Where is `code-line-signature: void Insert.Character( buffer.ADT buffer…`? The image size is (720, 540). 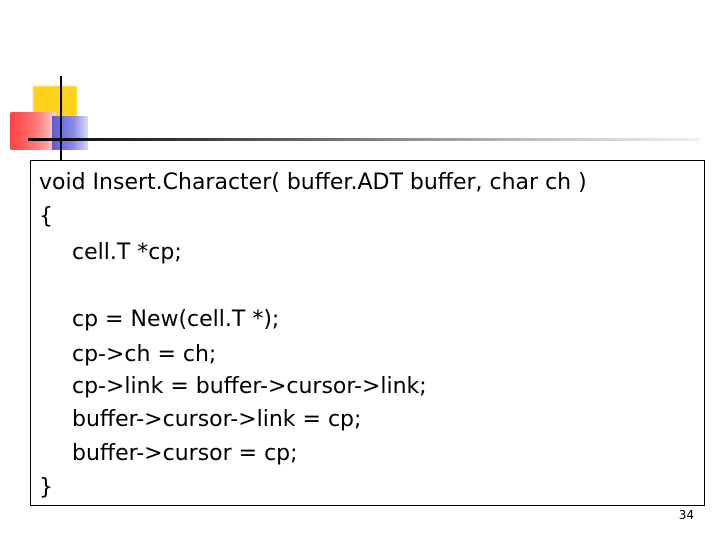 code-line-signature: void Insert.Character( buffer.ADT buffer… is located at coordinates (313, 182).